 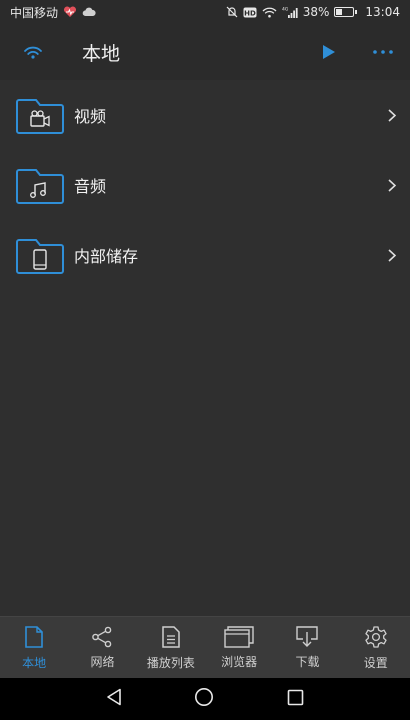 What do you see at coordinates (70, 12) in the screenshot?
I see `health-icon` at bounding box center [70, 12].